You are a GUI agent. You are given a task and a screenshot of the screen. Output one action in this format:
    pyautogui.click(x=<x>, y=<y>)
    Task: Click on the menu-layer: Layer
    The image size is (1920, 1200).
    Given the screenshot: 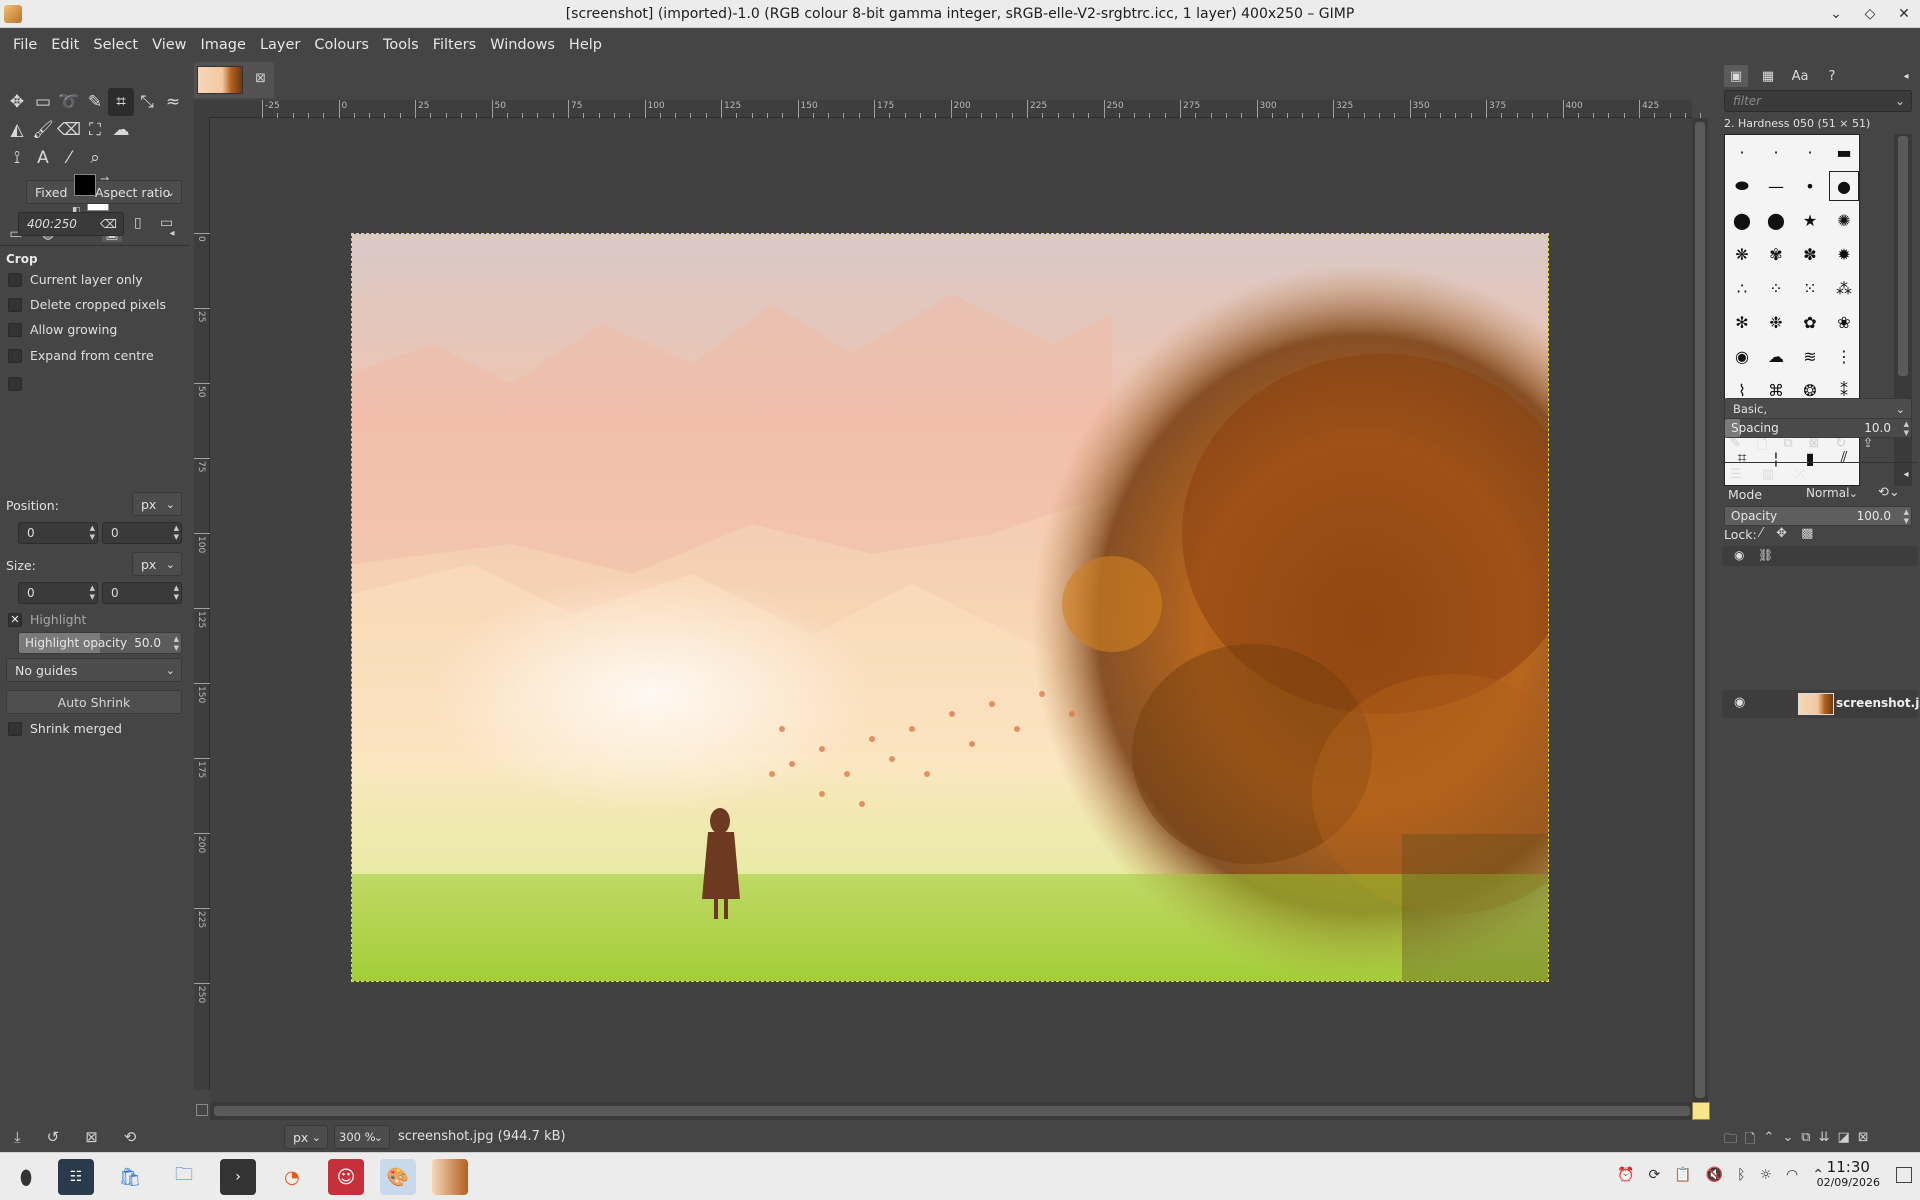 What is the action you would take?
    pyautogui.click(x=280, y=45)
    